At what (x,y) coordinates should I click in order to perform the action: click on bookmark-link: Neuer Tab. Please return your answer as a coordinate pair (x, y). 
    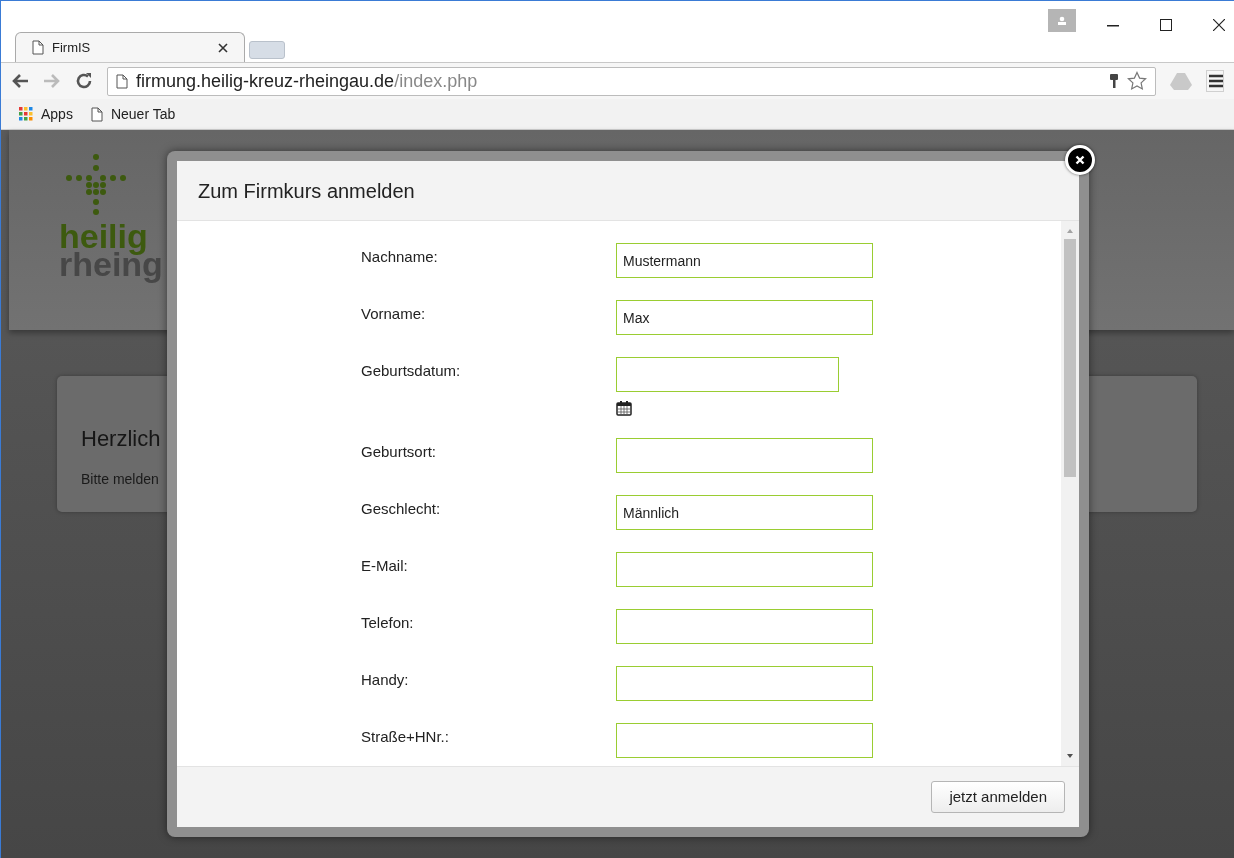
    Looking at the image, I should click on (133, 114).